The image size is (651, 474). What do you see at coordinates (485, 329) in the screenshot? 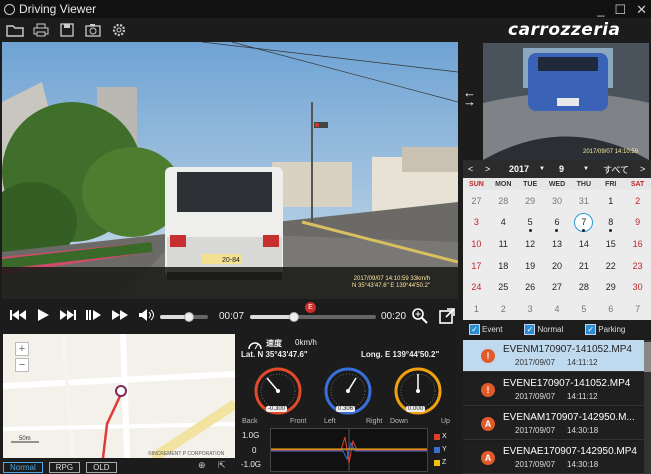
I see `filter-event: ✓ Event` at bounding box center [485, 329].